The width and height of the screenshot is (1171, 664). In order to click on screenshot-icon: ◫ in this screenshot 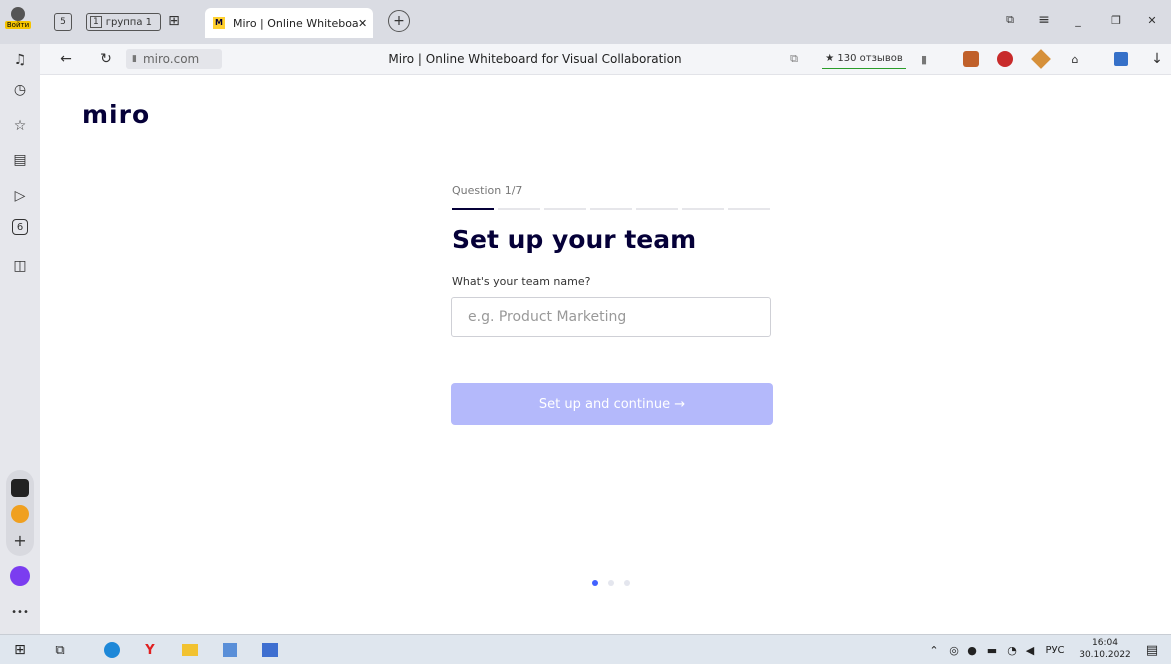, I will do `click(20, 266)`.